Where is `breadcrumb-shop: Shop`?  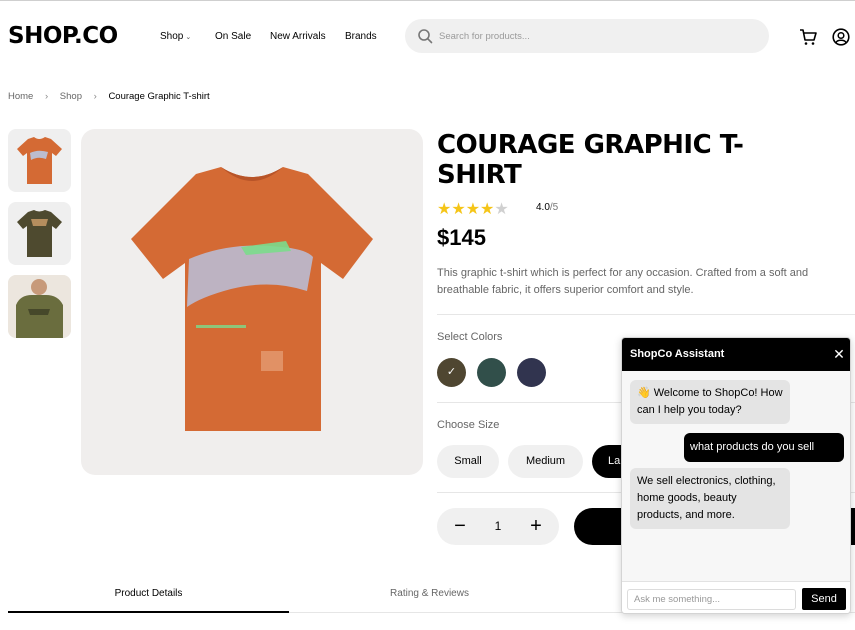 breadcrumb-shop: Shop is located at coordinates (71, 96).